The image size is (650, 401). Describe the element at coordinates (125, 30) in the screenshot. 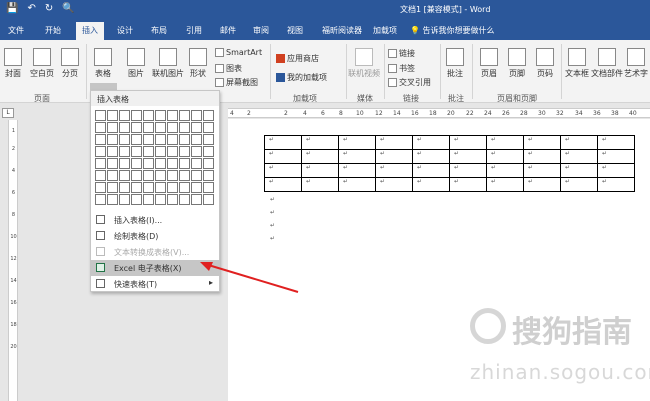

I see `tab-design: 设计` at that location.